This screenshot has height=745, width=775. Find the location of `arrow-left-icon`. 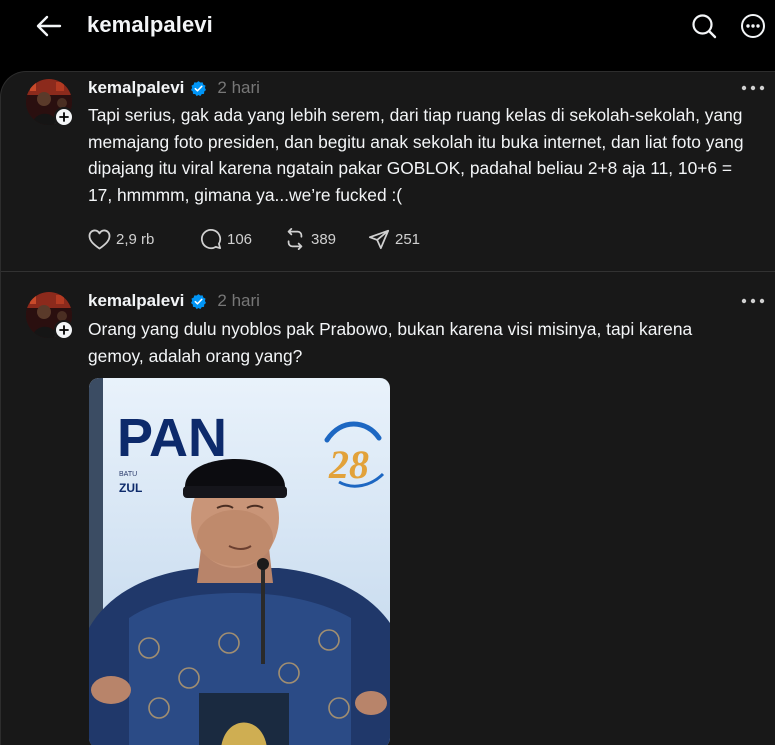

arrow-left-icon is located at coordinates (49, 26).